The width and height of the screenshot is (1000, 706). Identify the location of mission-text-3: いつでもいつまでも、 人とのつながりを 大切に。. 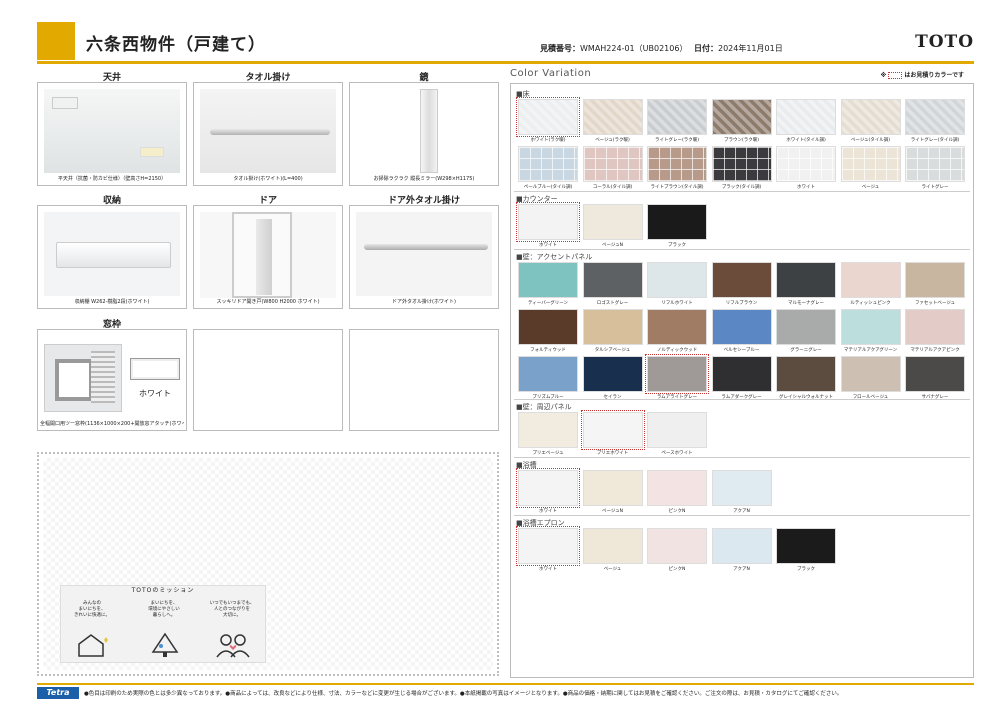
(232, 609).